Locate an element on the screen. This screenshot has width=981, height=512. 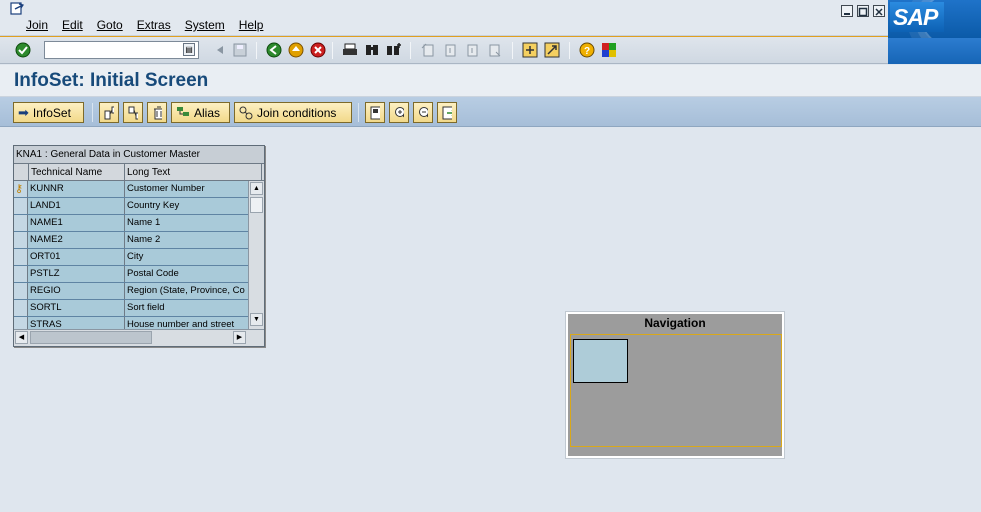
enter-button is located at coordinates (23, 50).